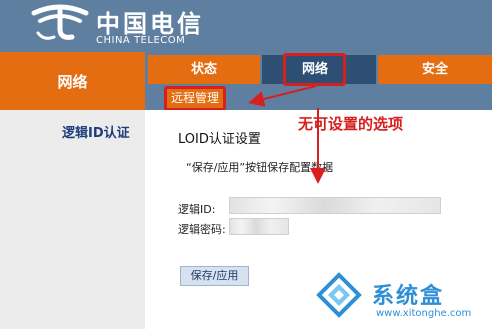 This screenshot has height=329, width=492. I want to click on save-hint-text: “保存/应用”按钮保存配置数据, so click(260, 167).